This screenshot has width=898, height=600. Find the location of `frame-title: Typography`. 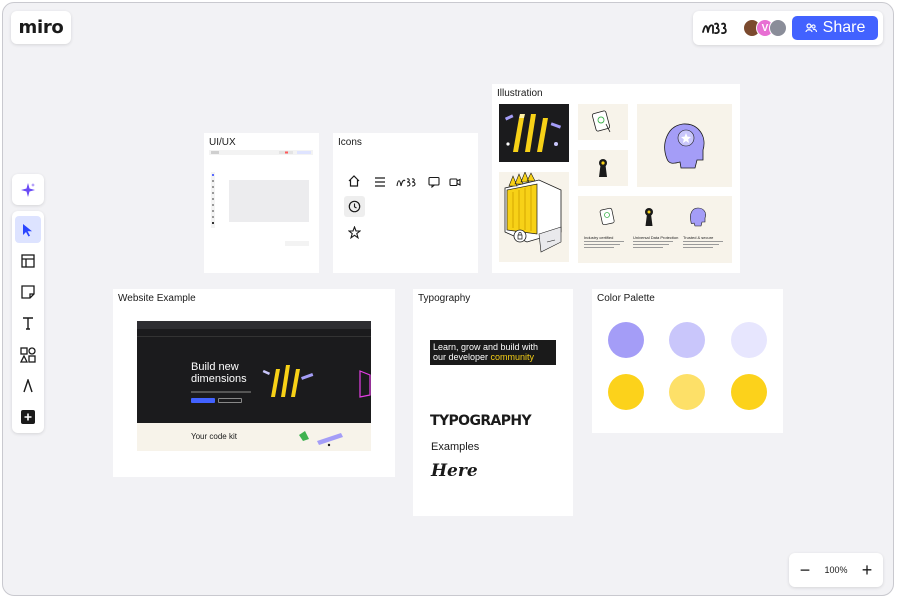

frame-title: Typography is located at coordinates (444, 298).